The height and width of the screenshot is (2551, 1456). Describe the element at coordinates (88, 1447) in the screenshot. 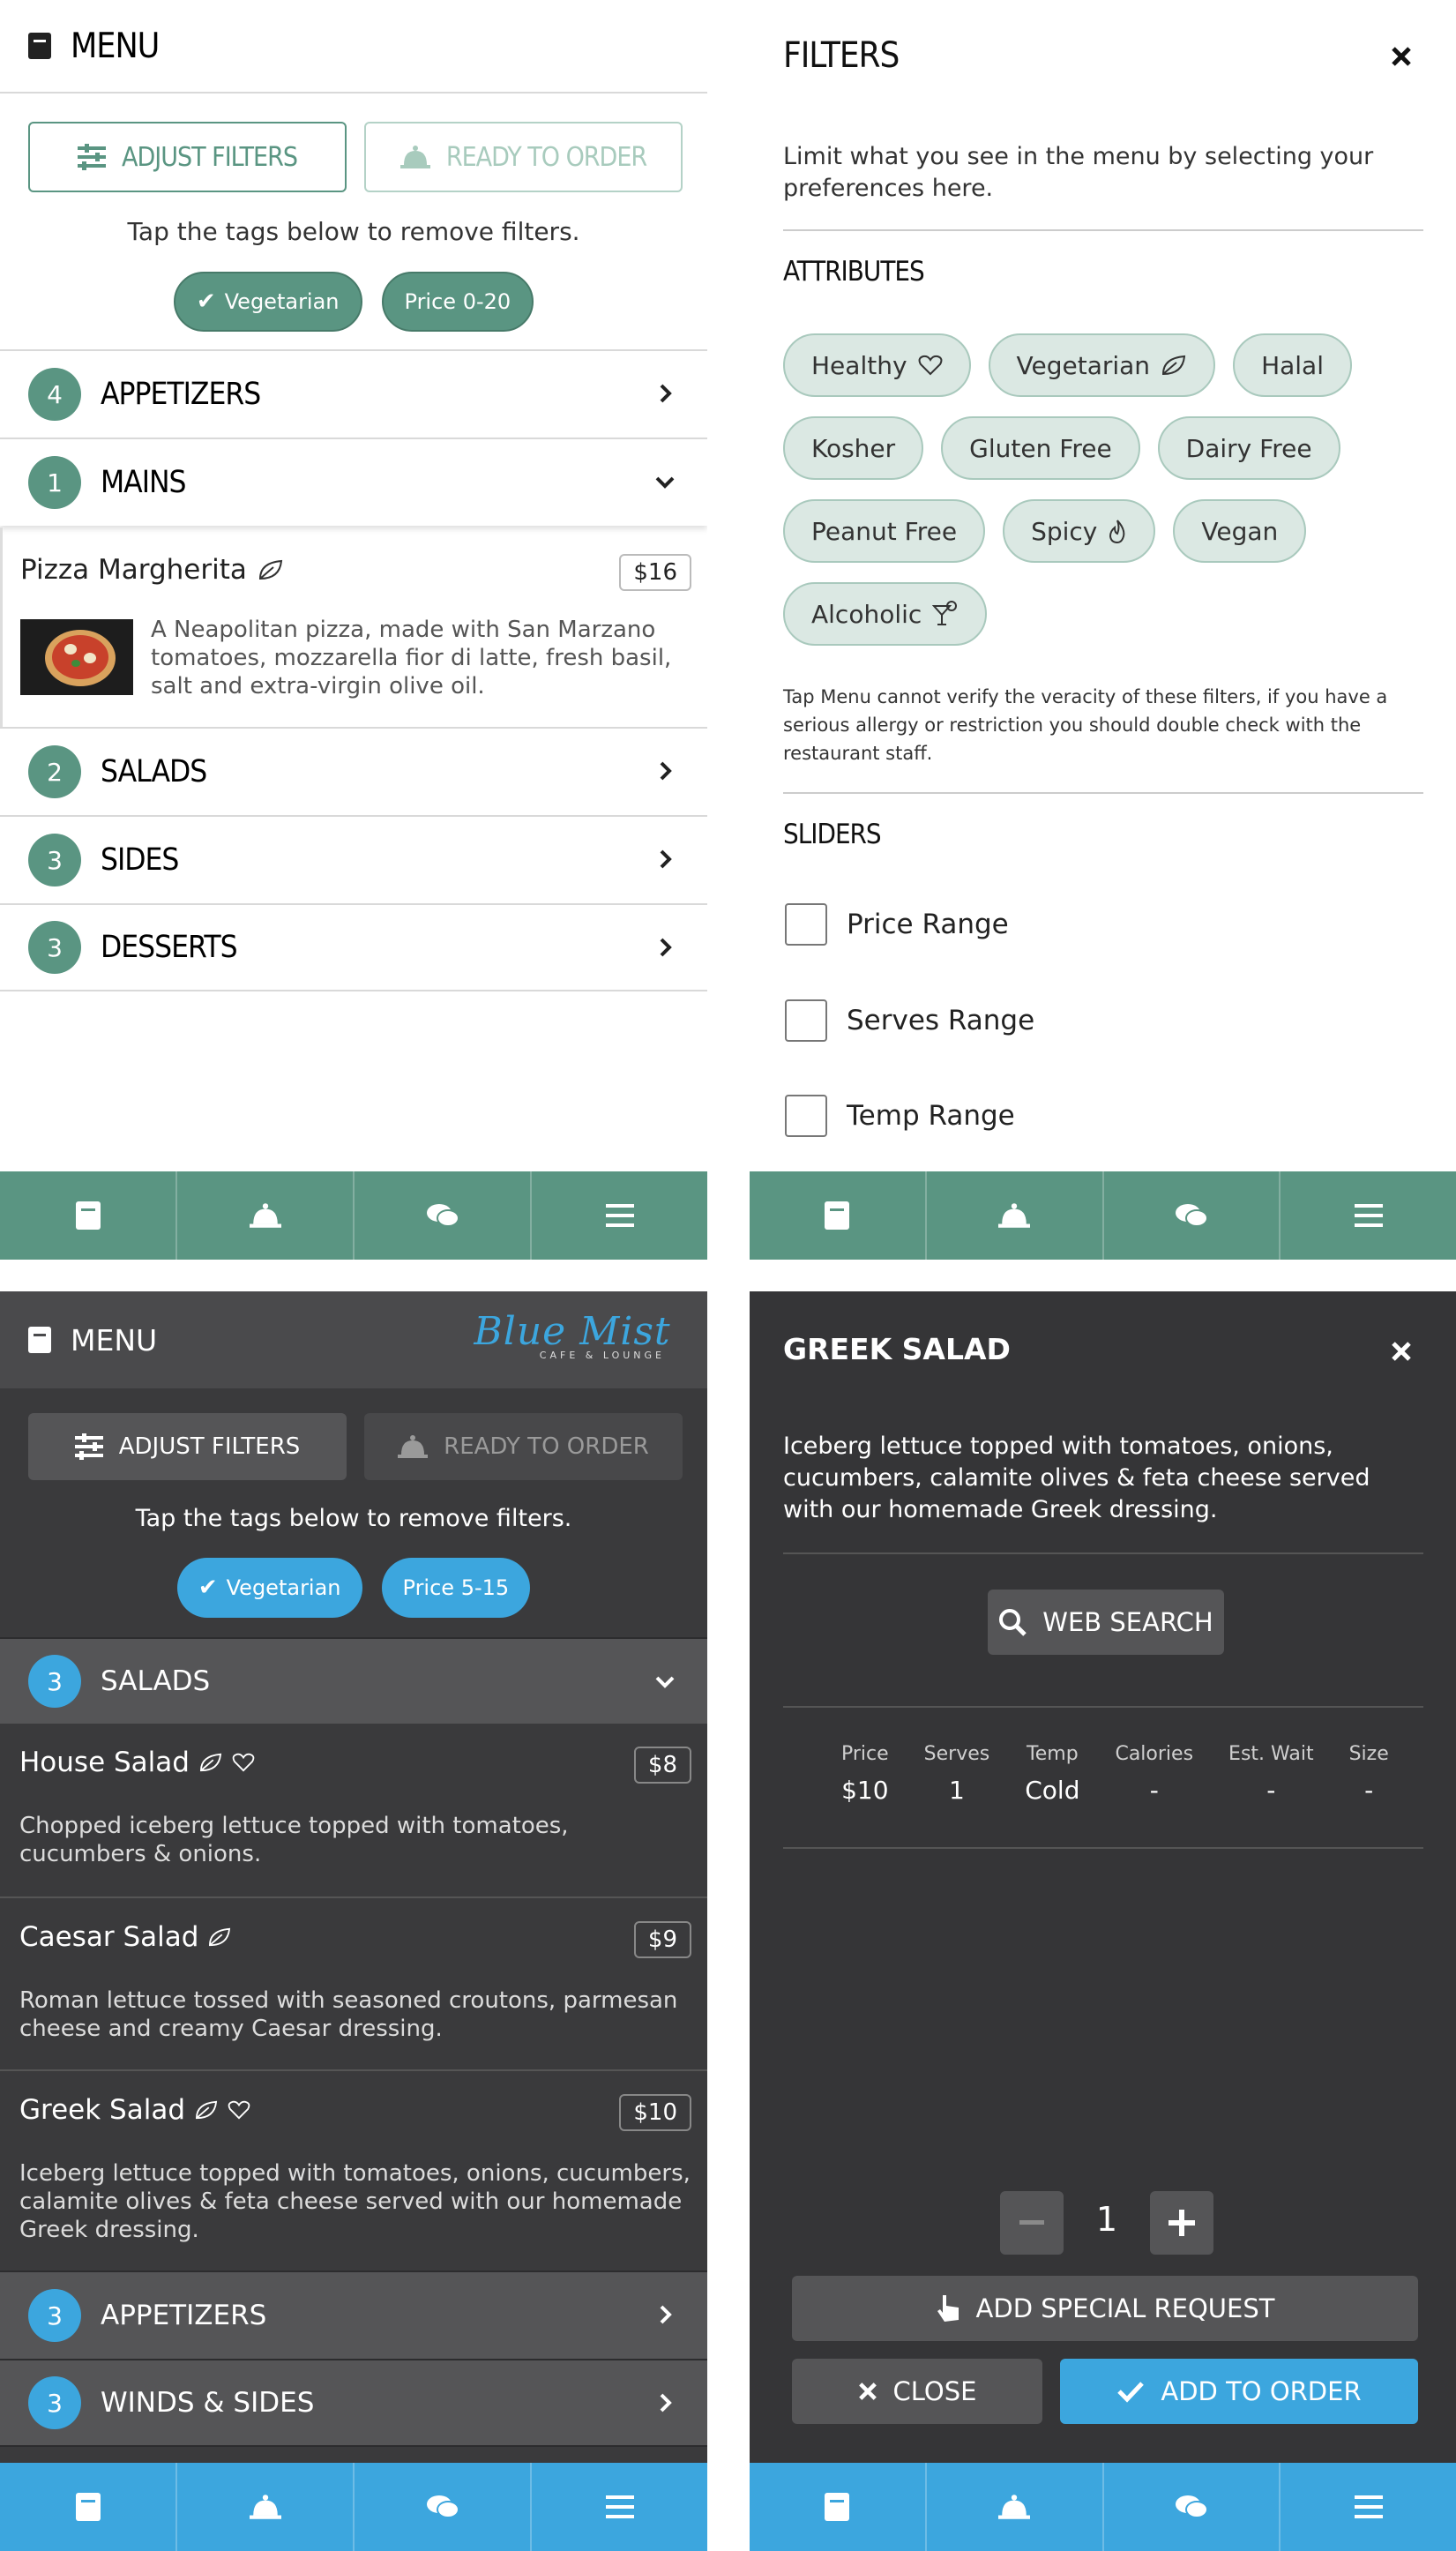

I see `sliders-icon` at that location.